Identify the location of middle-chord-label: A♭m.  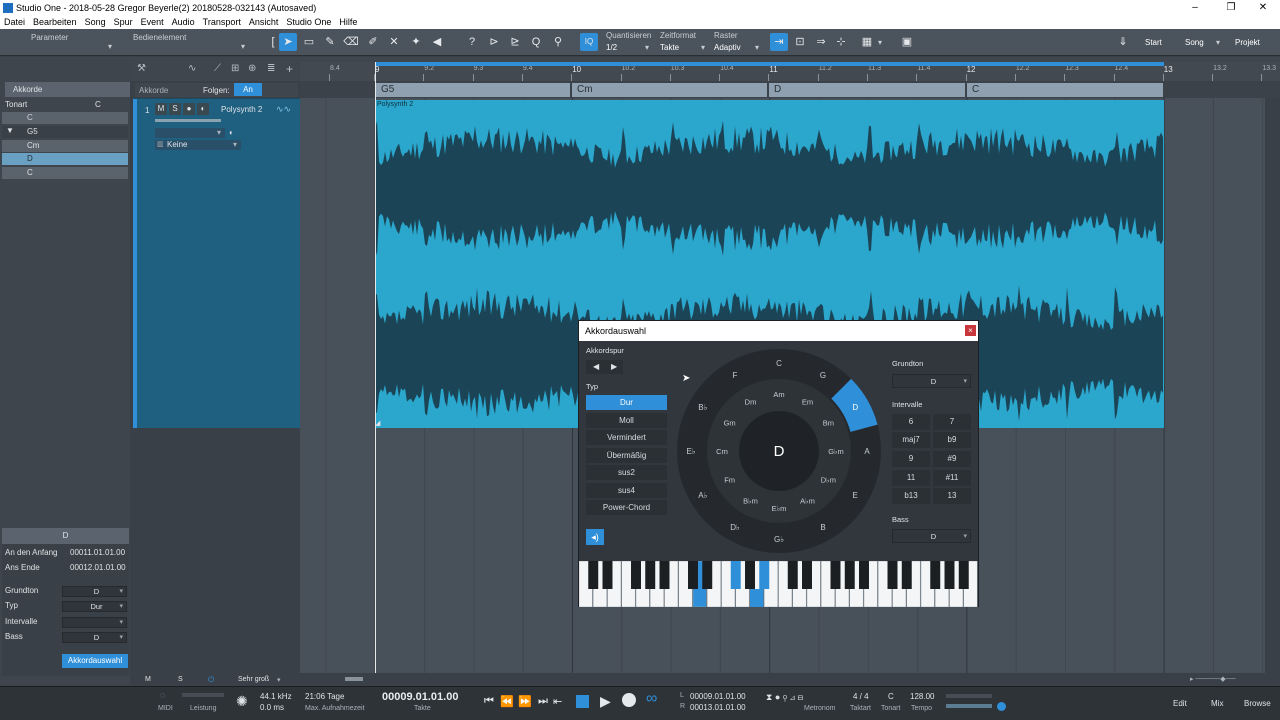
(807, 500).